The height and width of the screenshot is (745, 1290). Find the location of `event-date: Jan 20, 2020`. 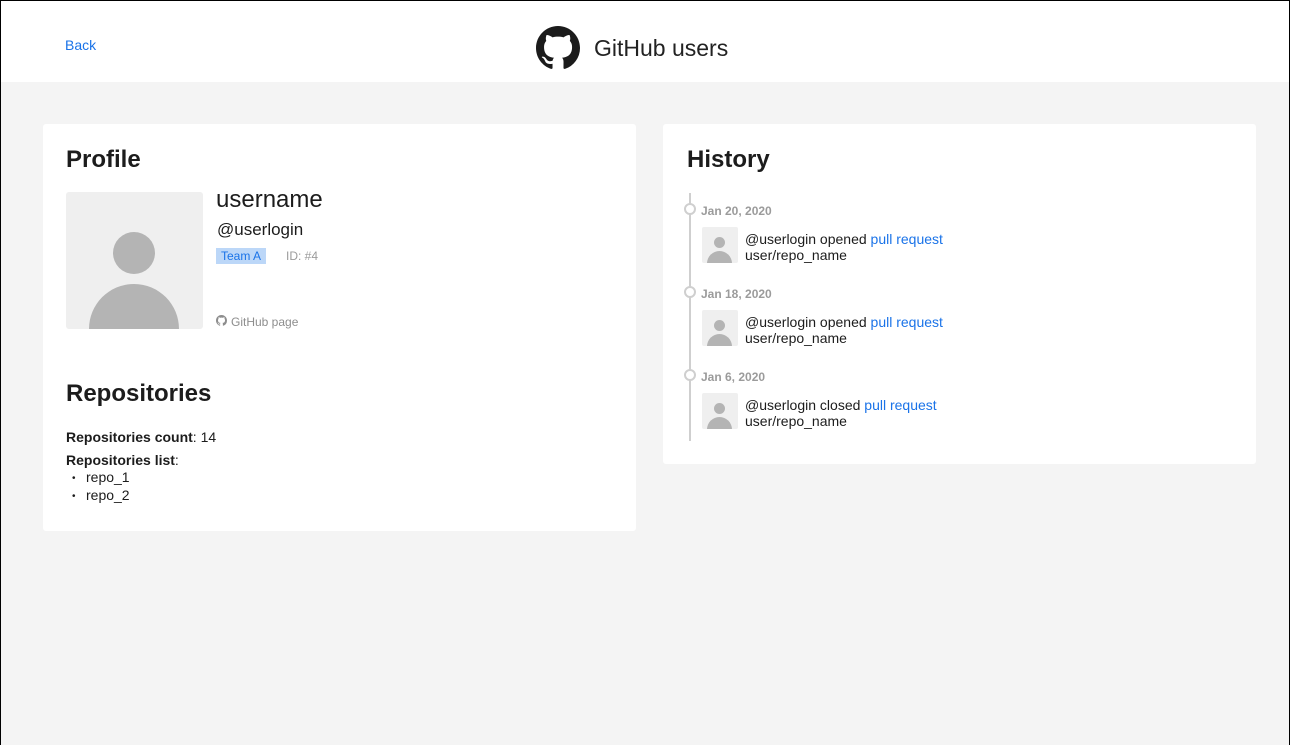

event-date: Jan 20, 2020 is located at coordinates (736, 211).